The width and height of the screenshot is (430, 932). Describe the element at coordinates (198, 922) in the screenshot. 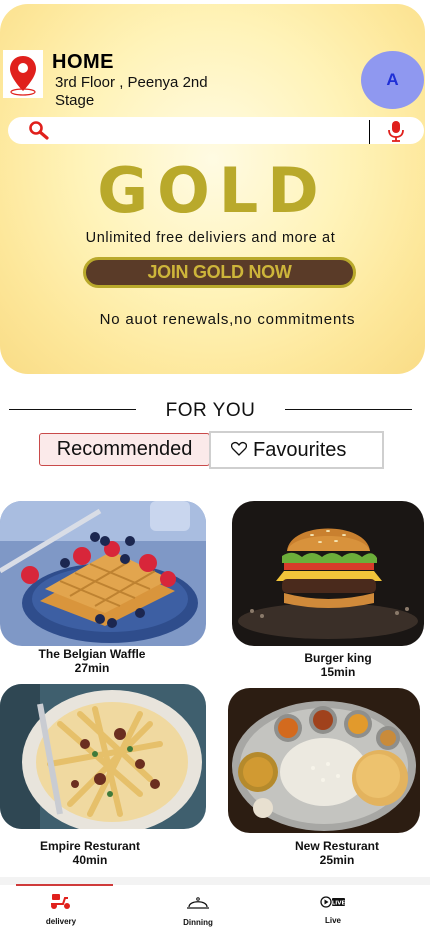

I see `nav-label: Dinning` at that location.